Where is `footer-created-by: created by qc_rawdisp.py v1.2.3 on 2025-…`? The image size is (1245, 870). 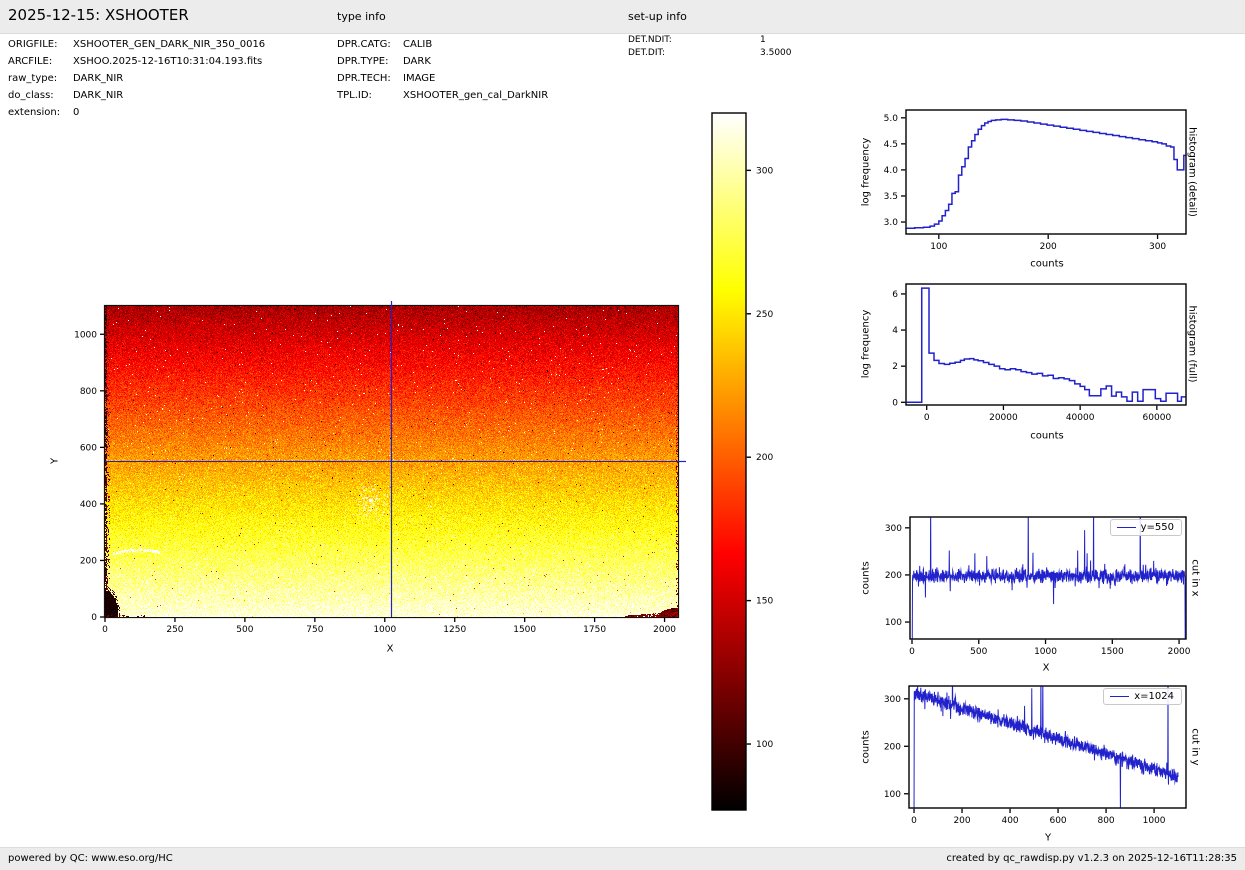
footer-created-by: created by qc_rawdisp.py v1.2.3 on 2025-… is located at coordinates (1091, 858).